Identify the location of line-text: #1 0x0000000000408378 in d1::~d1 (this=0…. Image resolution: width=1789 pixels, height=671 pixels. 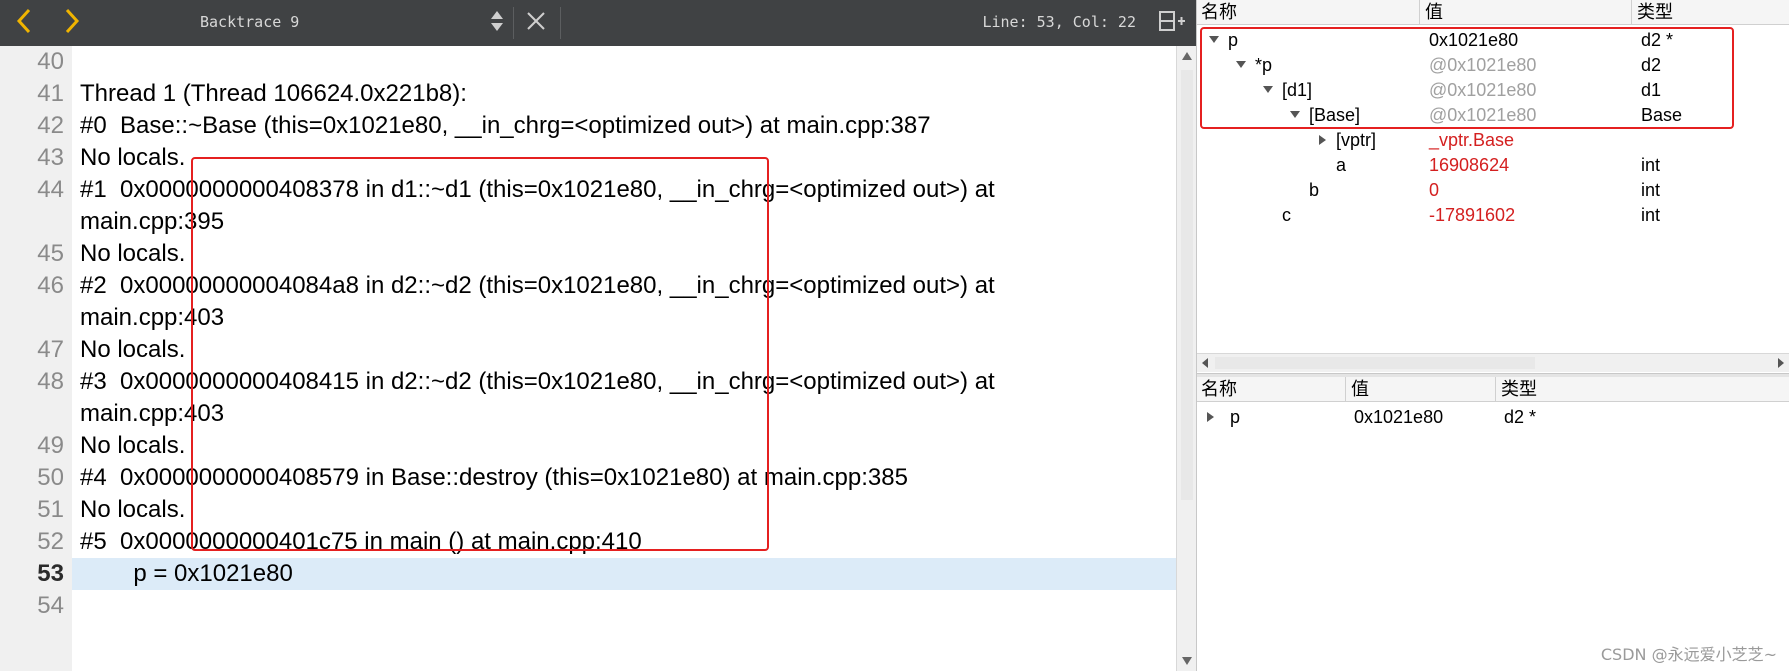
(537, 205).